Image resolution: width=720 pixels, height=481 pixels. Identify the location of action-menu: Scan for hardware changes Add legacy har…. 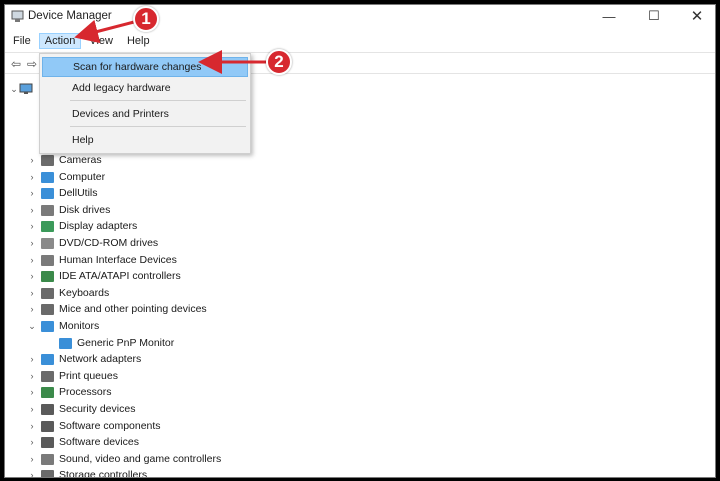
(145, 103).